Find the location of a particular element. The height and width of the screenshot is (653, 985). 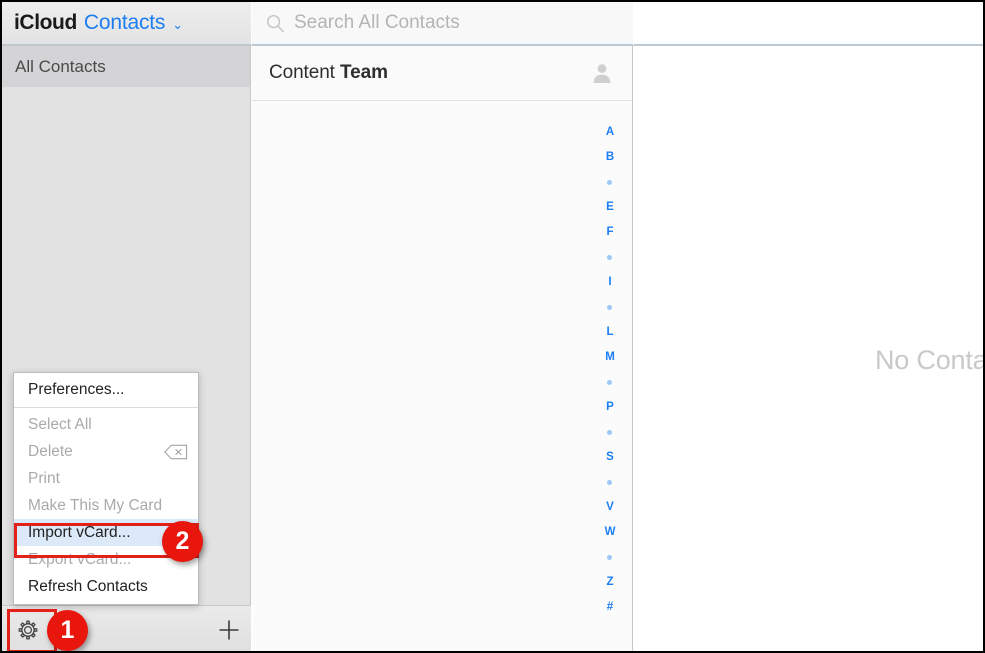

menu-item-make-this-my-card: Make This My Card is located at coordinates (106, 505).